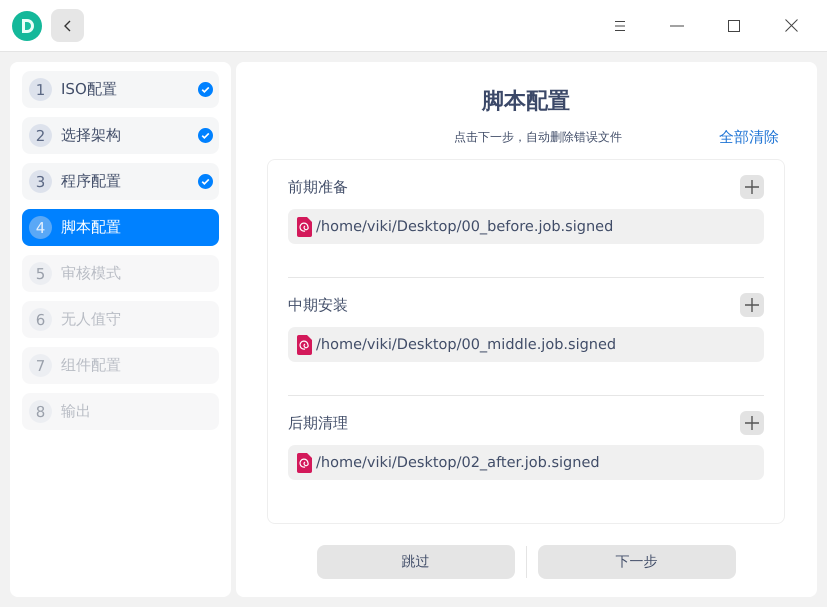 The image size is (827, 607). Describe the element at coordinates (318, 187) in the screenshot. I see `section-title: 前期准备` at that location.